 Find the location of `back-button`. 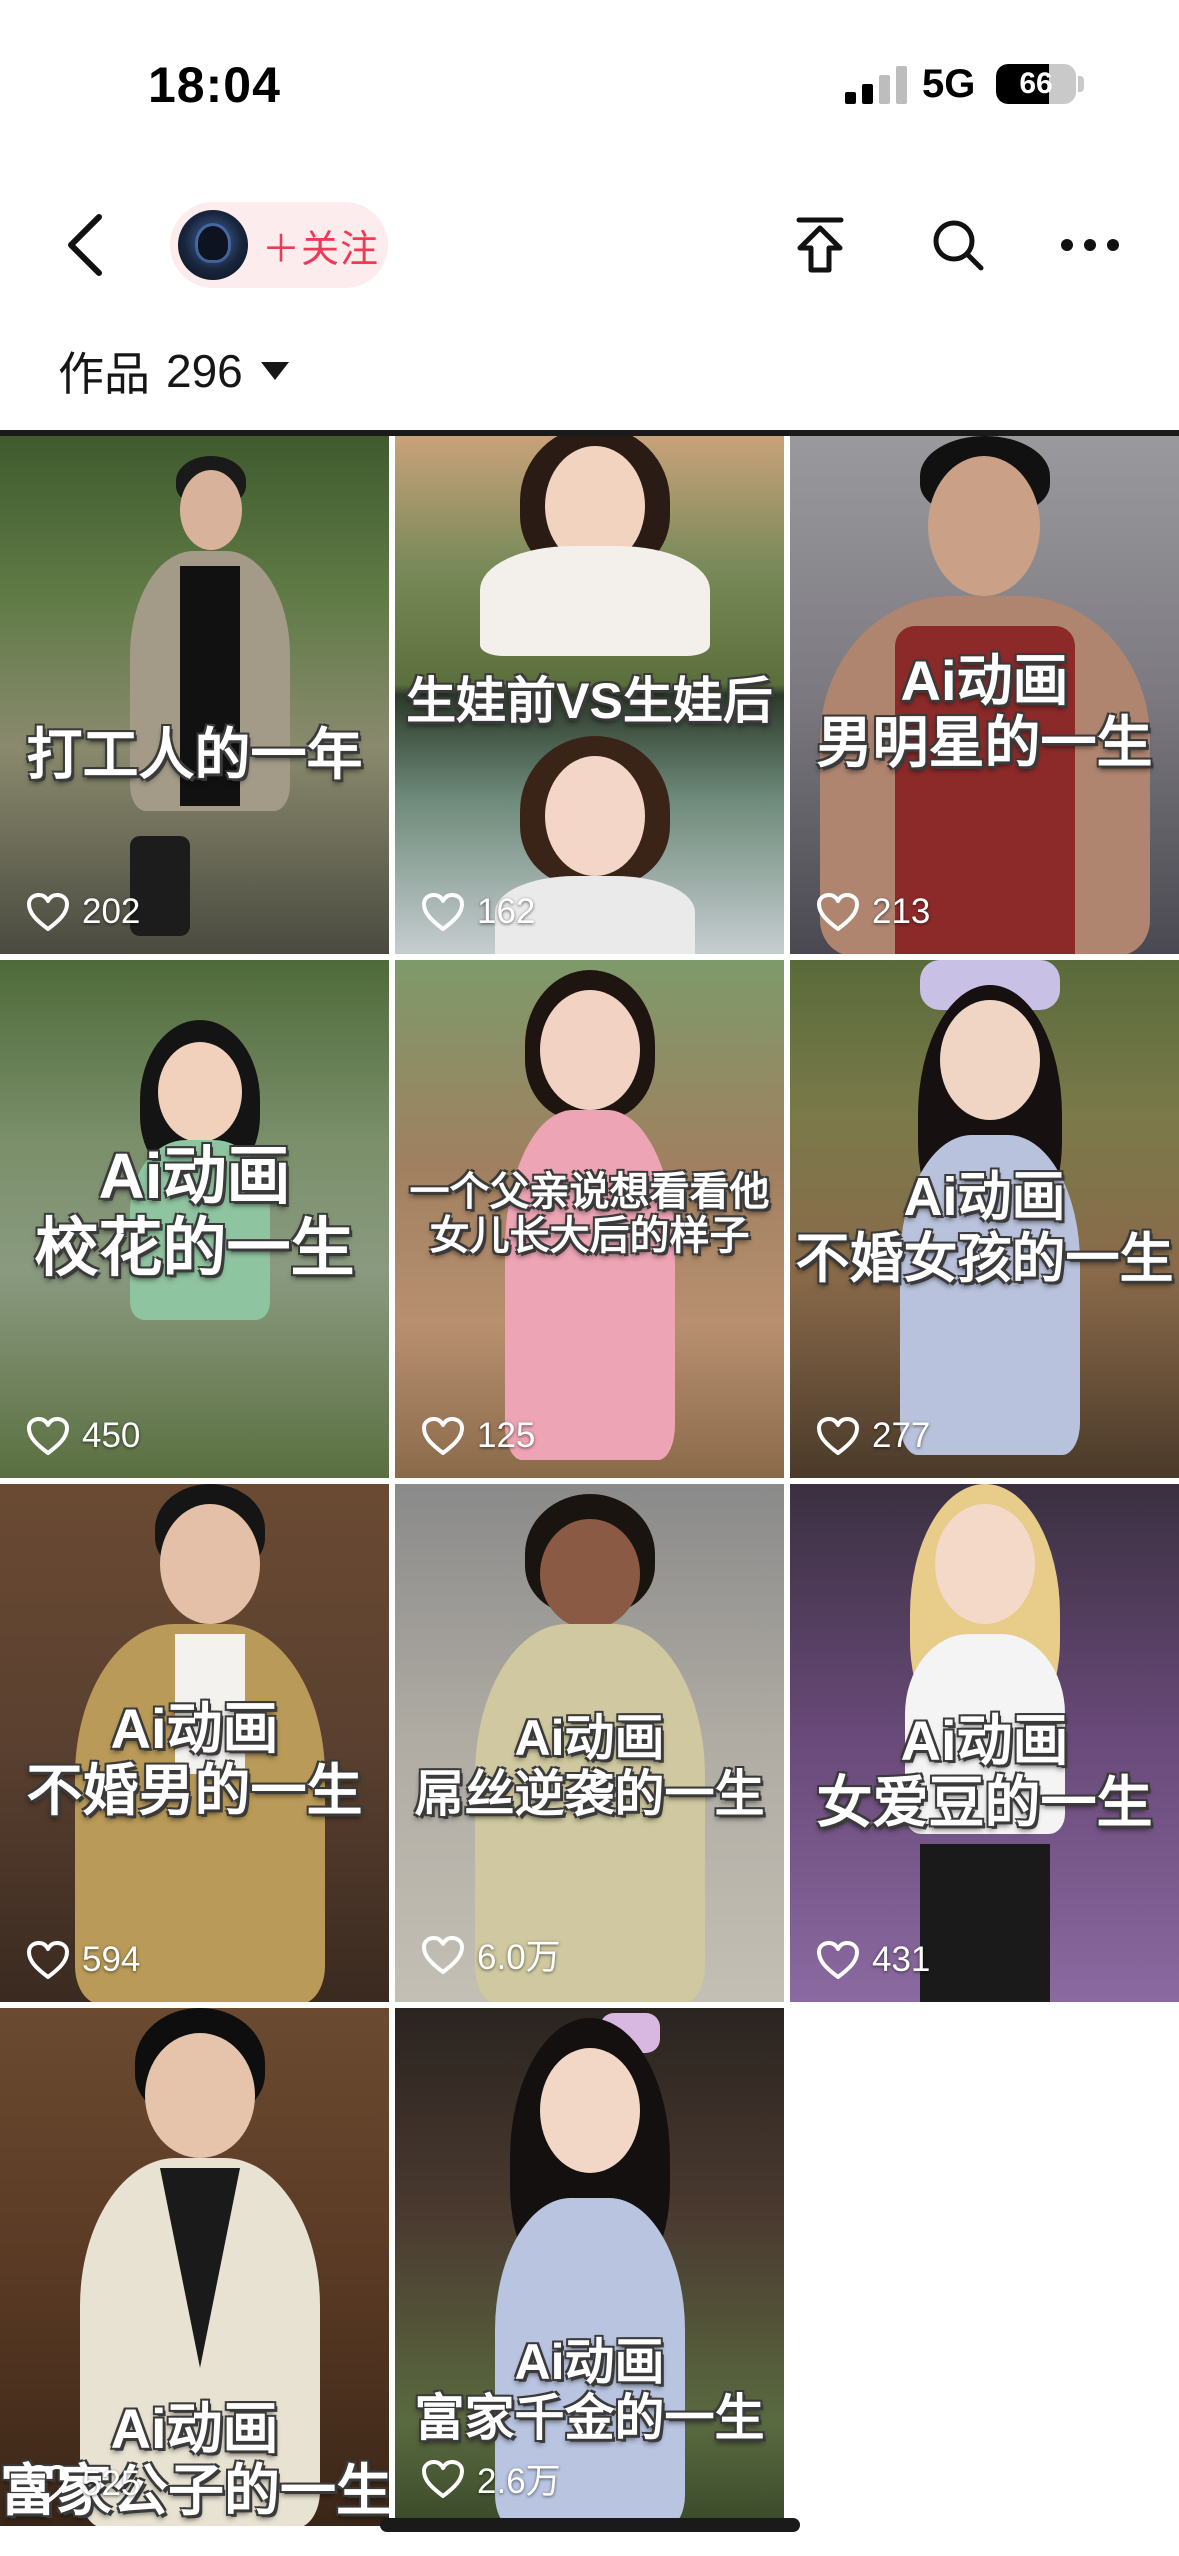

back-button is located at coordinates (85, 245).